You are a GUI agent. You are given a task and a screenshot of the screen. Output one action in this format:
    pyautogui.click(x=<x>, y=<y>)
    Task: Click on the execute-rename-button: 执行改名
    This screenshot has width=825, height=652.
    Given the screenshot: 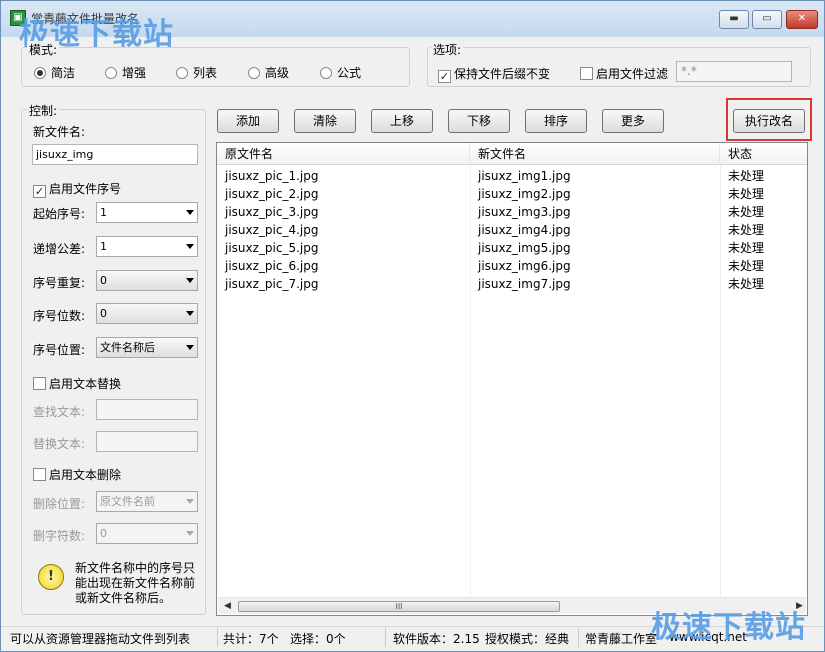 What is the action you would take?
    pyautogui.click(x=769, y=121)
    